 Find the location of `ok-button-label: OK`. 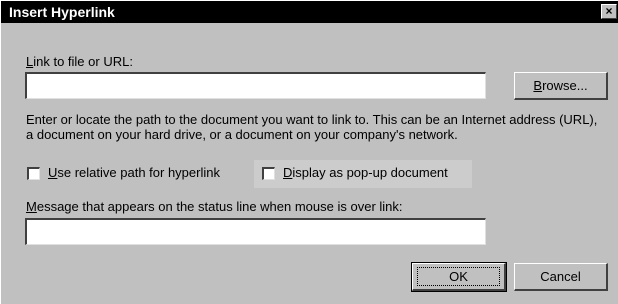

ok-button-label: OK is located at coordinates (458, 276).